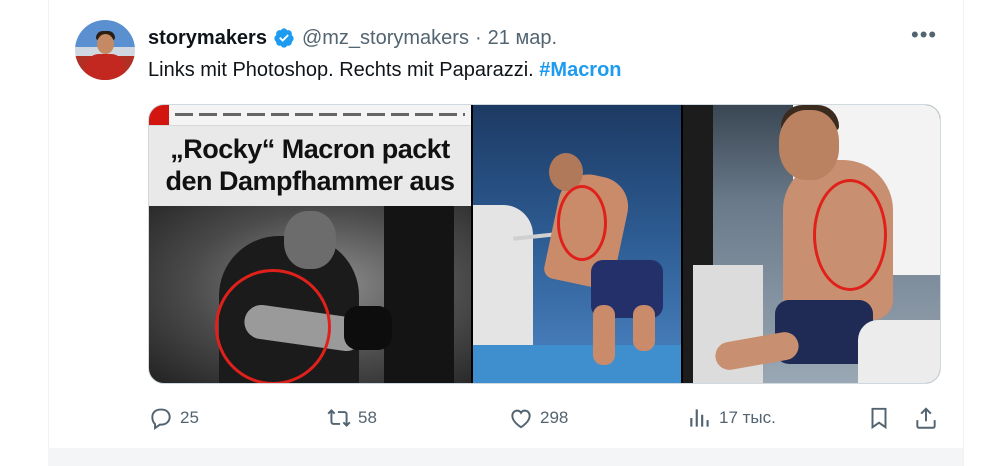 This screenshot has height=466, width=1005. What do you see at coordinates (159, 115) in the screenshot?
I see `newspaper-logo` at bounding box center [159, 115].